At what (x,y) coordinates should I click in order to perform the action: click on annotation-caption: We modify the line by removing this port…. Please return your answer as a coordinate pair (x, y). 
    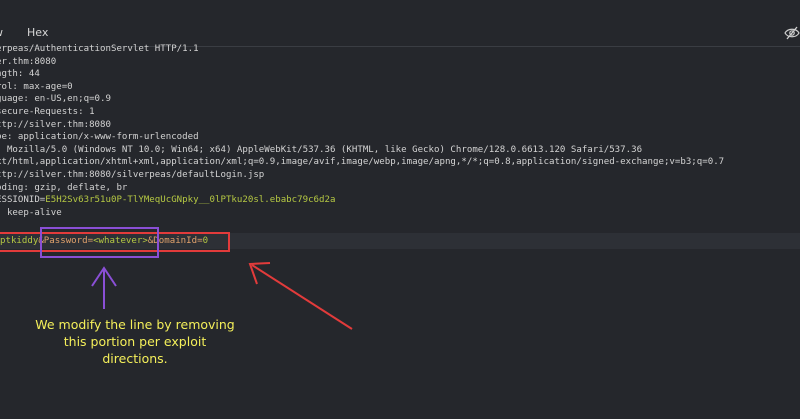
    Looking at the image, I should click on (135, 341).